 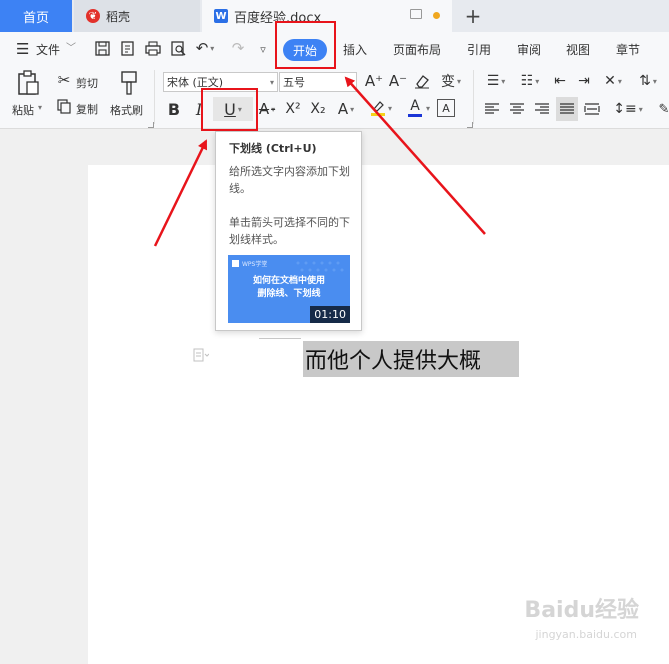 I want to click on baidu-watermark-url: jingyan.baidu.com, so click(x=586, y=634).